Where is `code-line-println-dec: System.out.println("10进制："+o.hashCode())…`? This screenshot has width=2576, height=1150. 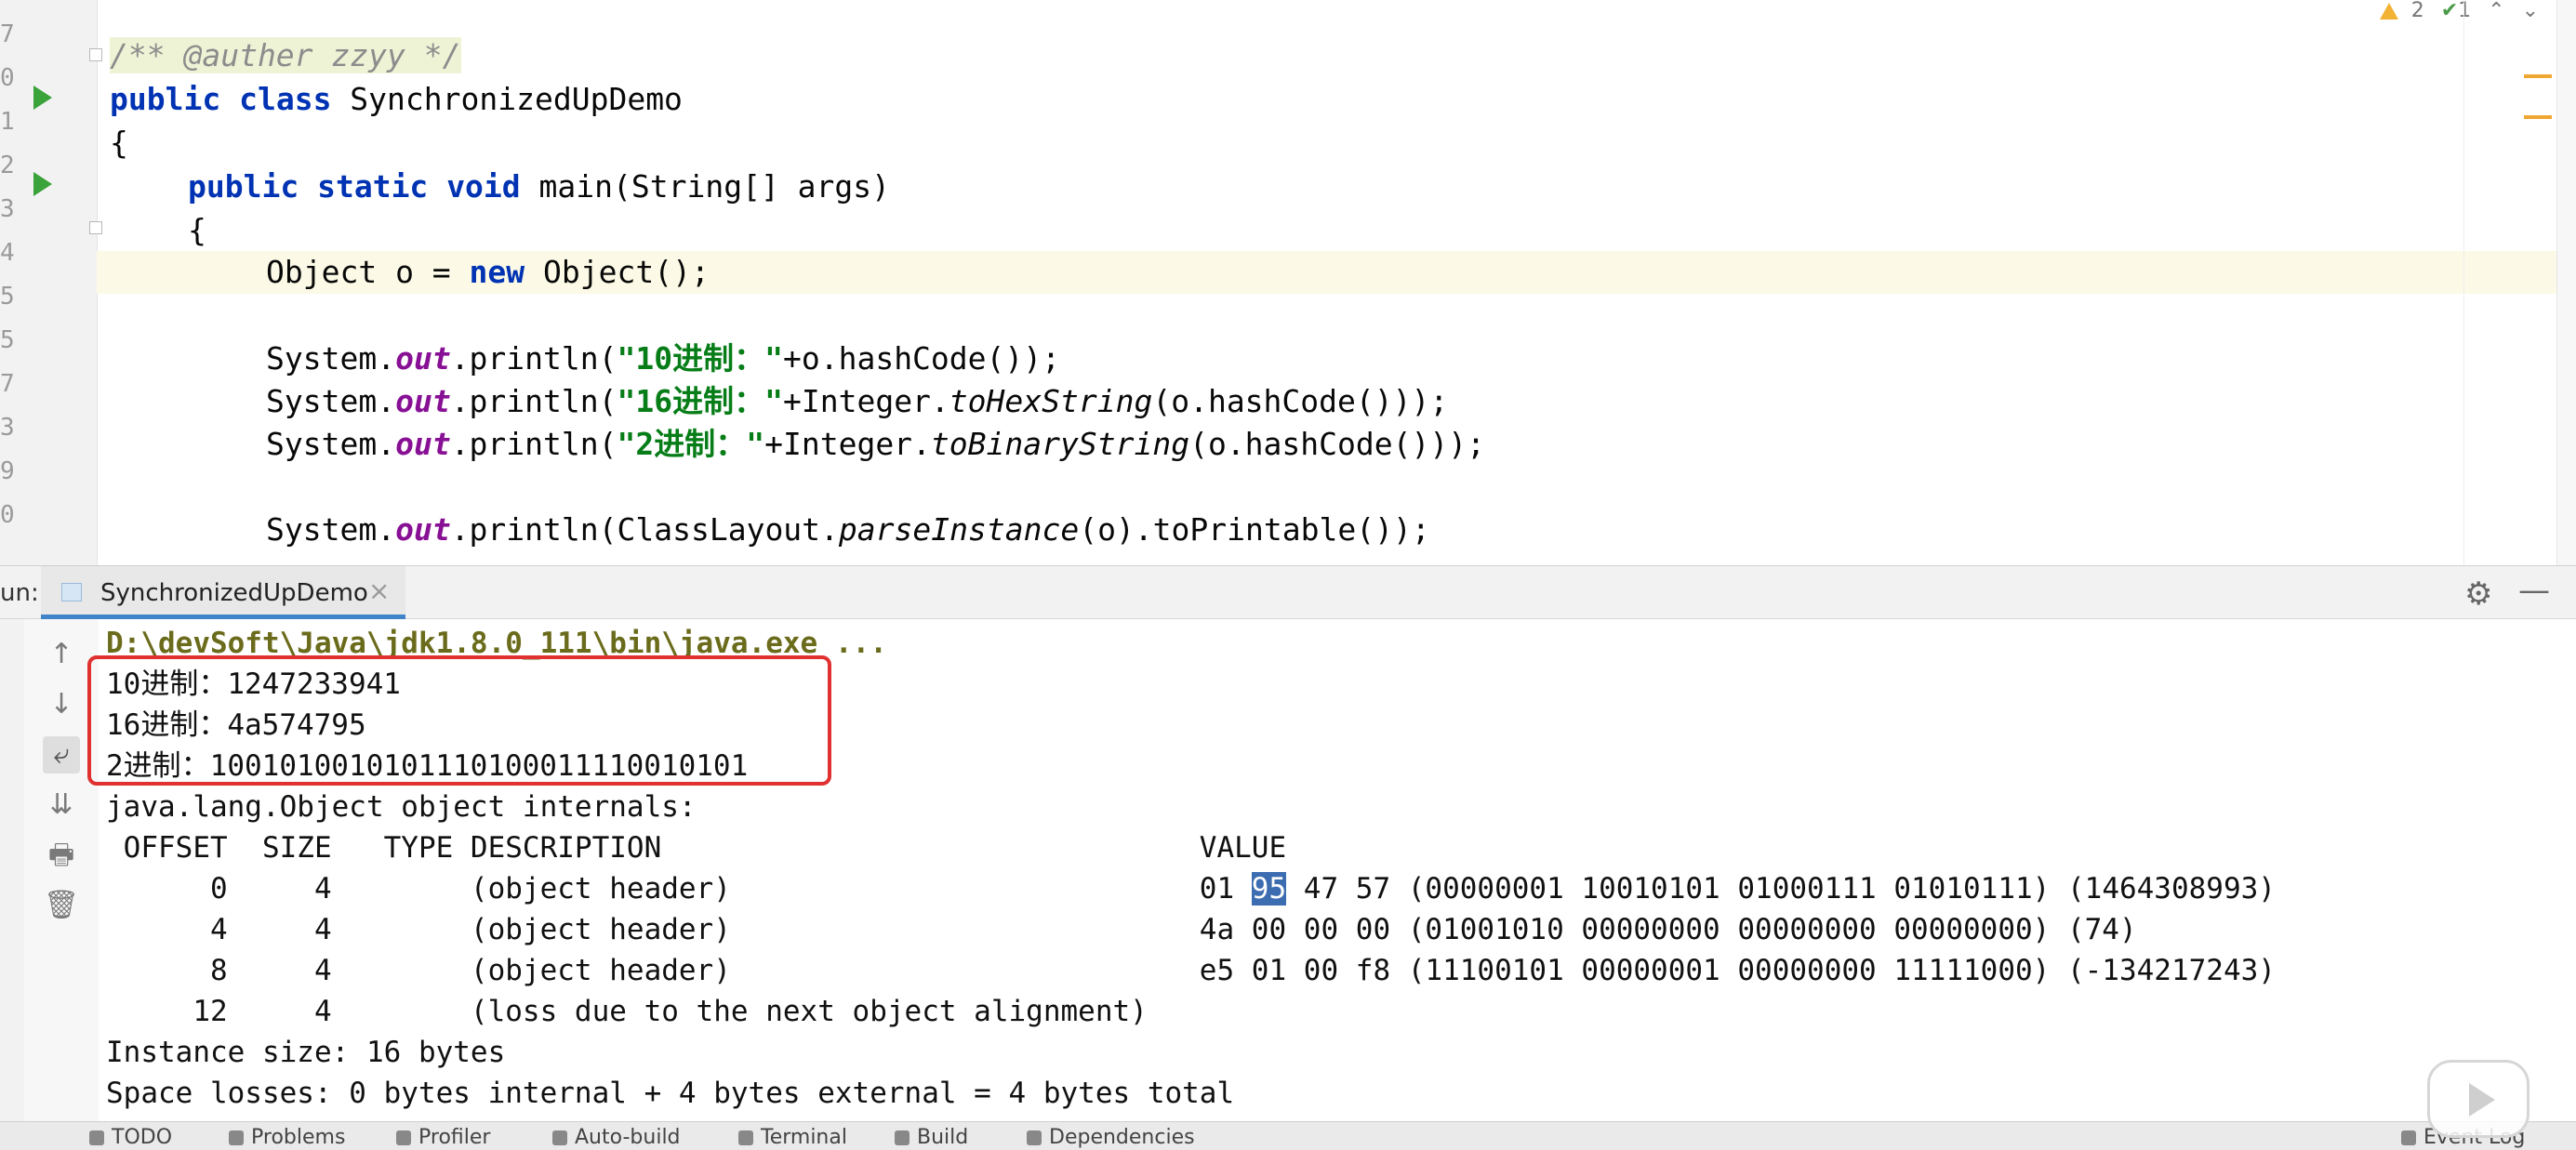
code-line-println-dec: System.out.println("10进制："+o.hashCode())… is located at coordinates (663, 359).